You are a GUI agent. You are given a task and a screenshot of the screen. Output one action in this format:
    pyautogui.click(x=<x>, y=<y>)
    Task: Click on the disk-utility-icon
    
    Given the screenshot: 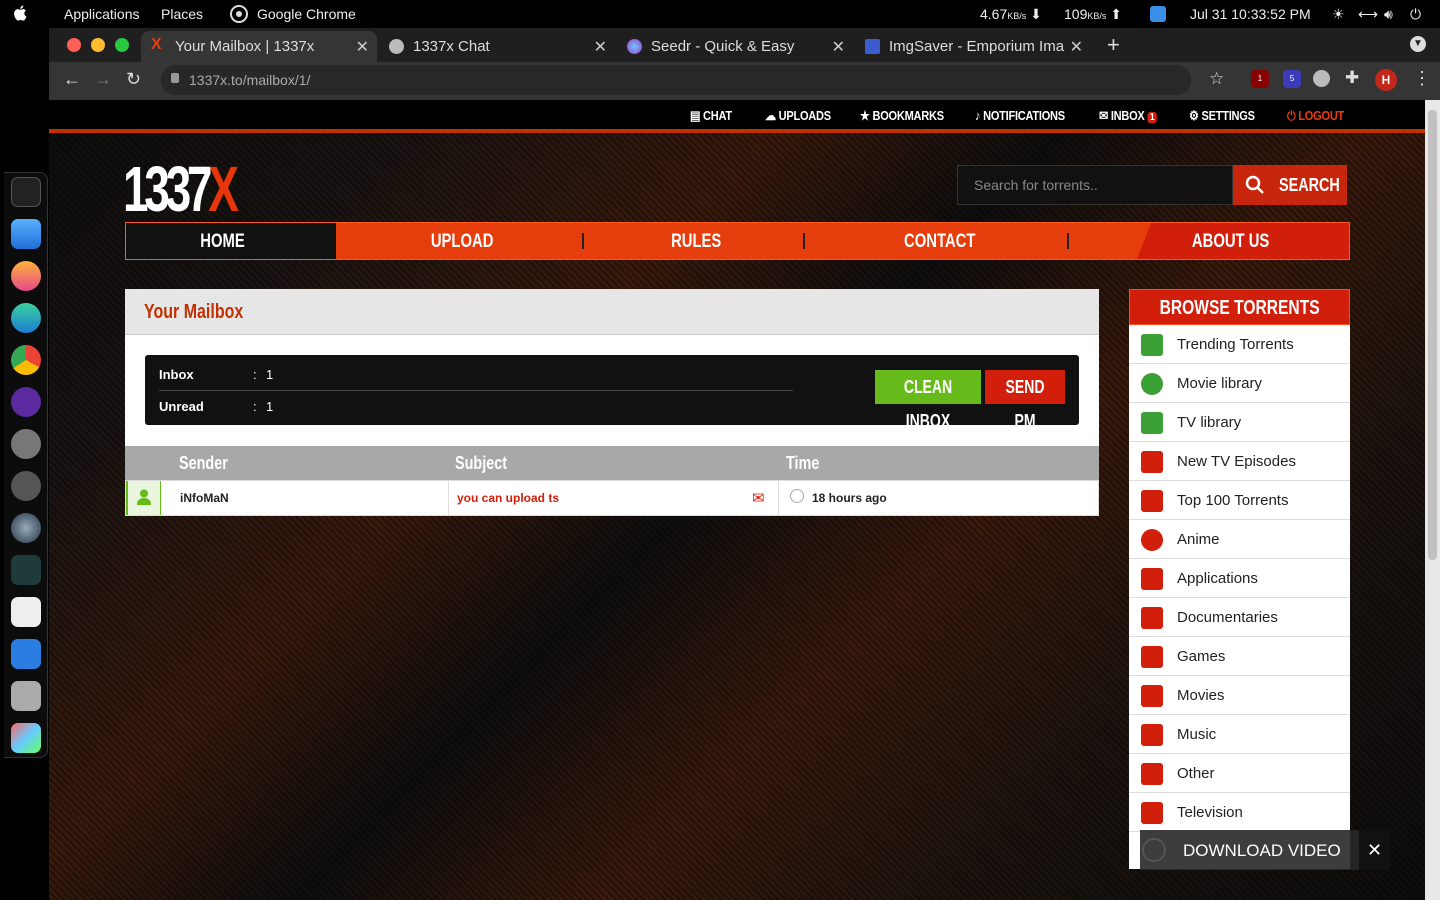 What is the action you would take?
    pyautogui.click(x=26, y=696)
    